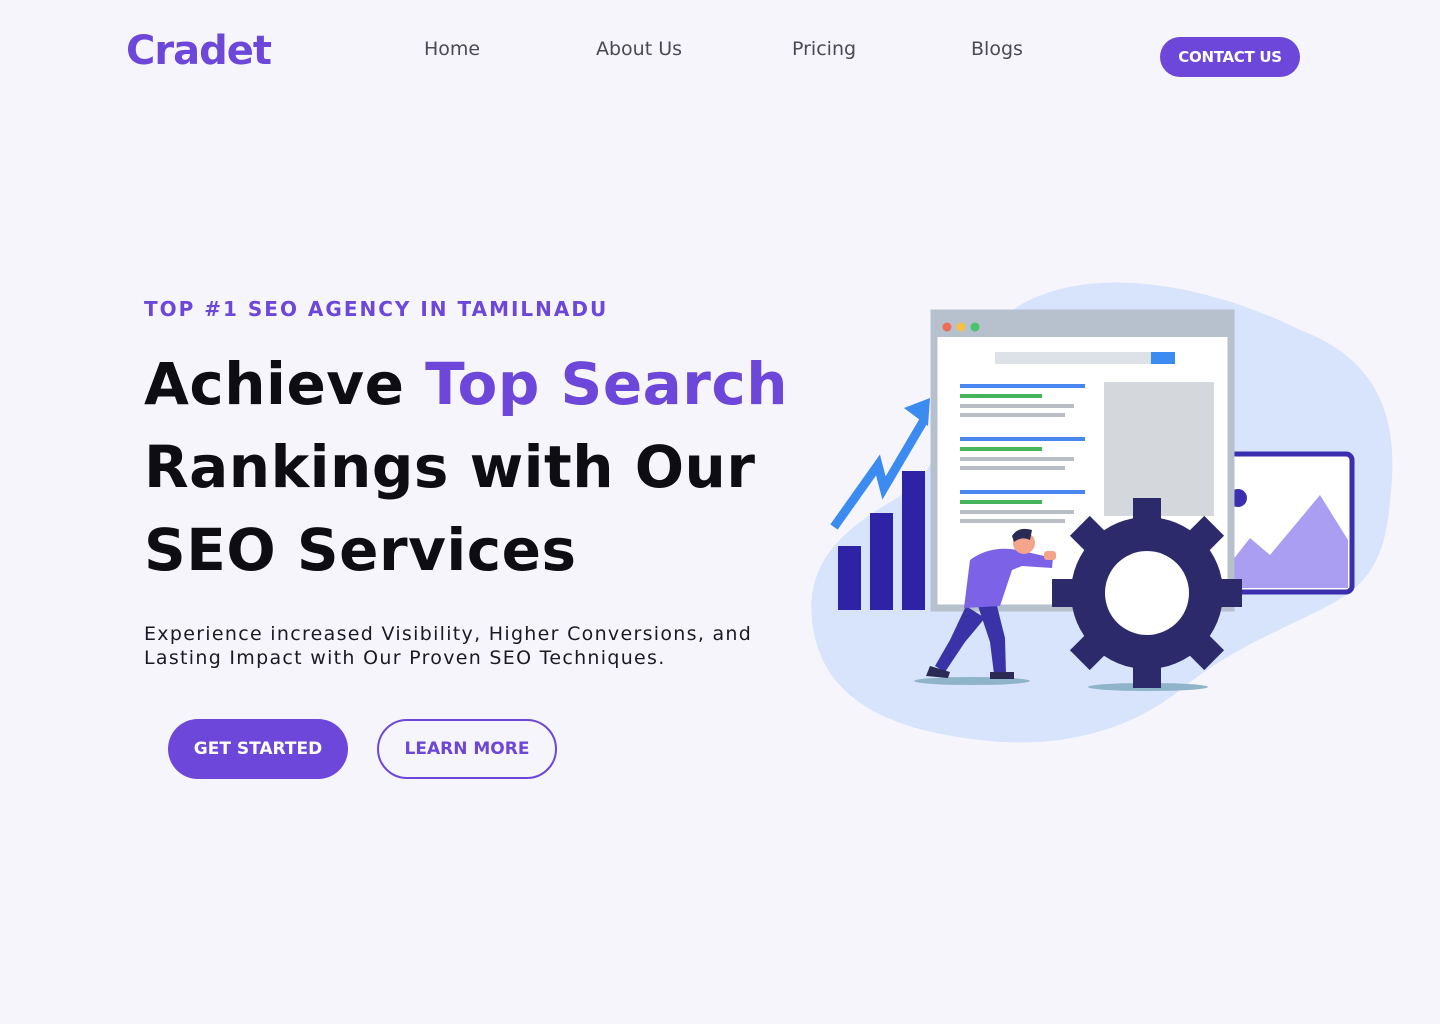 Image resolution: width=1440 pixels, height=1024 pixels. I want to click on headline-accent: Top Search, so click(607, 384).